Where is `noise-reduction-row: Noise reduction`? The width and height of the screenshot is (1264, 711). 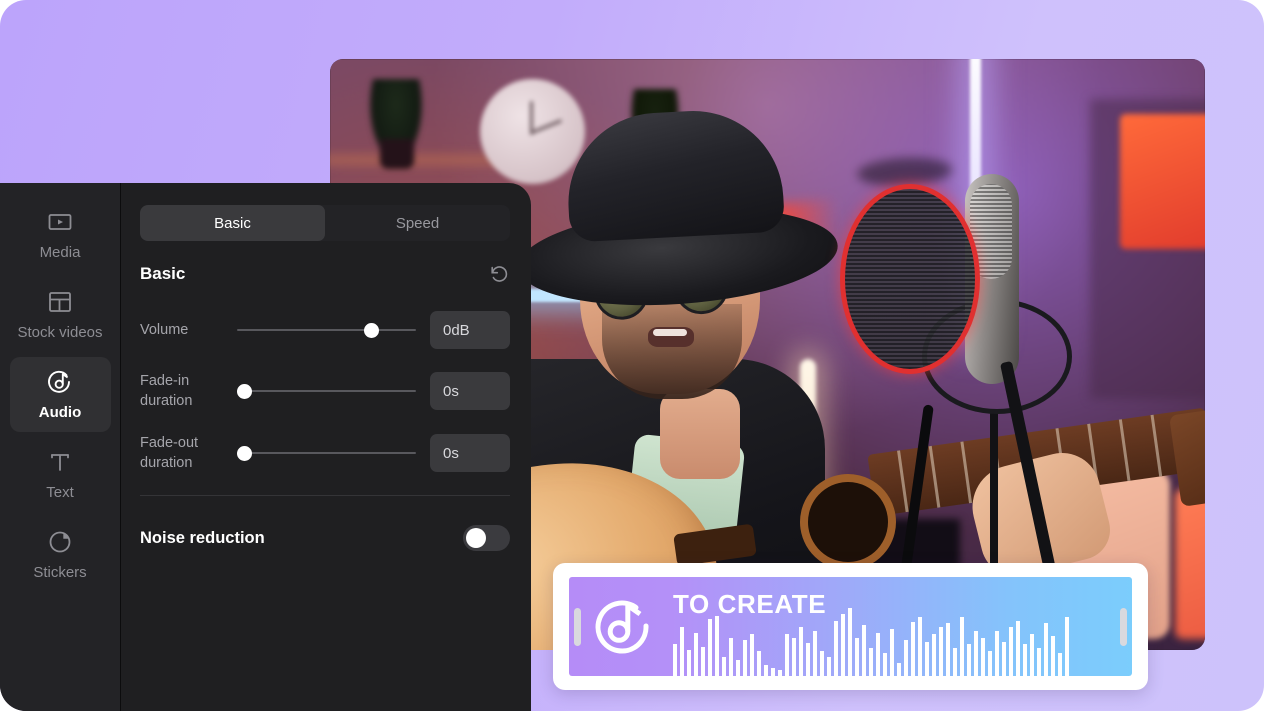 noise-reduction-row: Noise reduction is located at coordinates (325, 538).